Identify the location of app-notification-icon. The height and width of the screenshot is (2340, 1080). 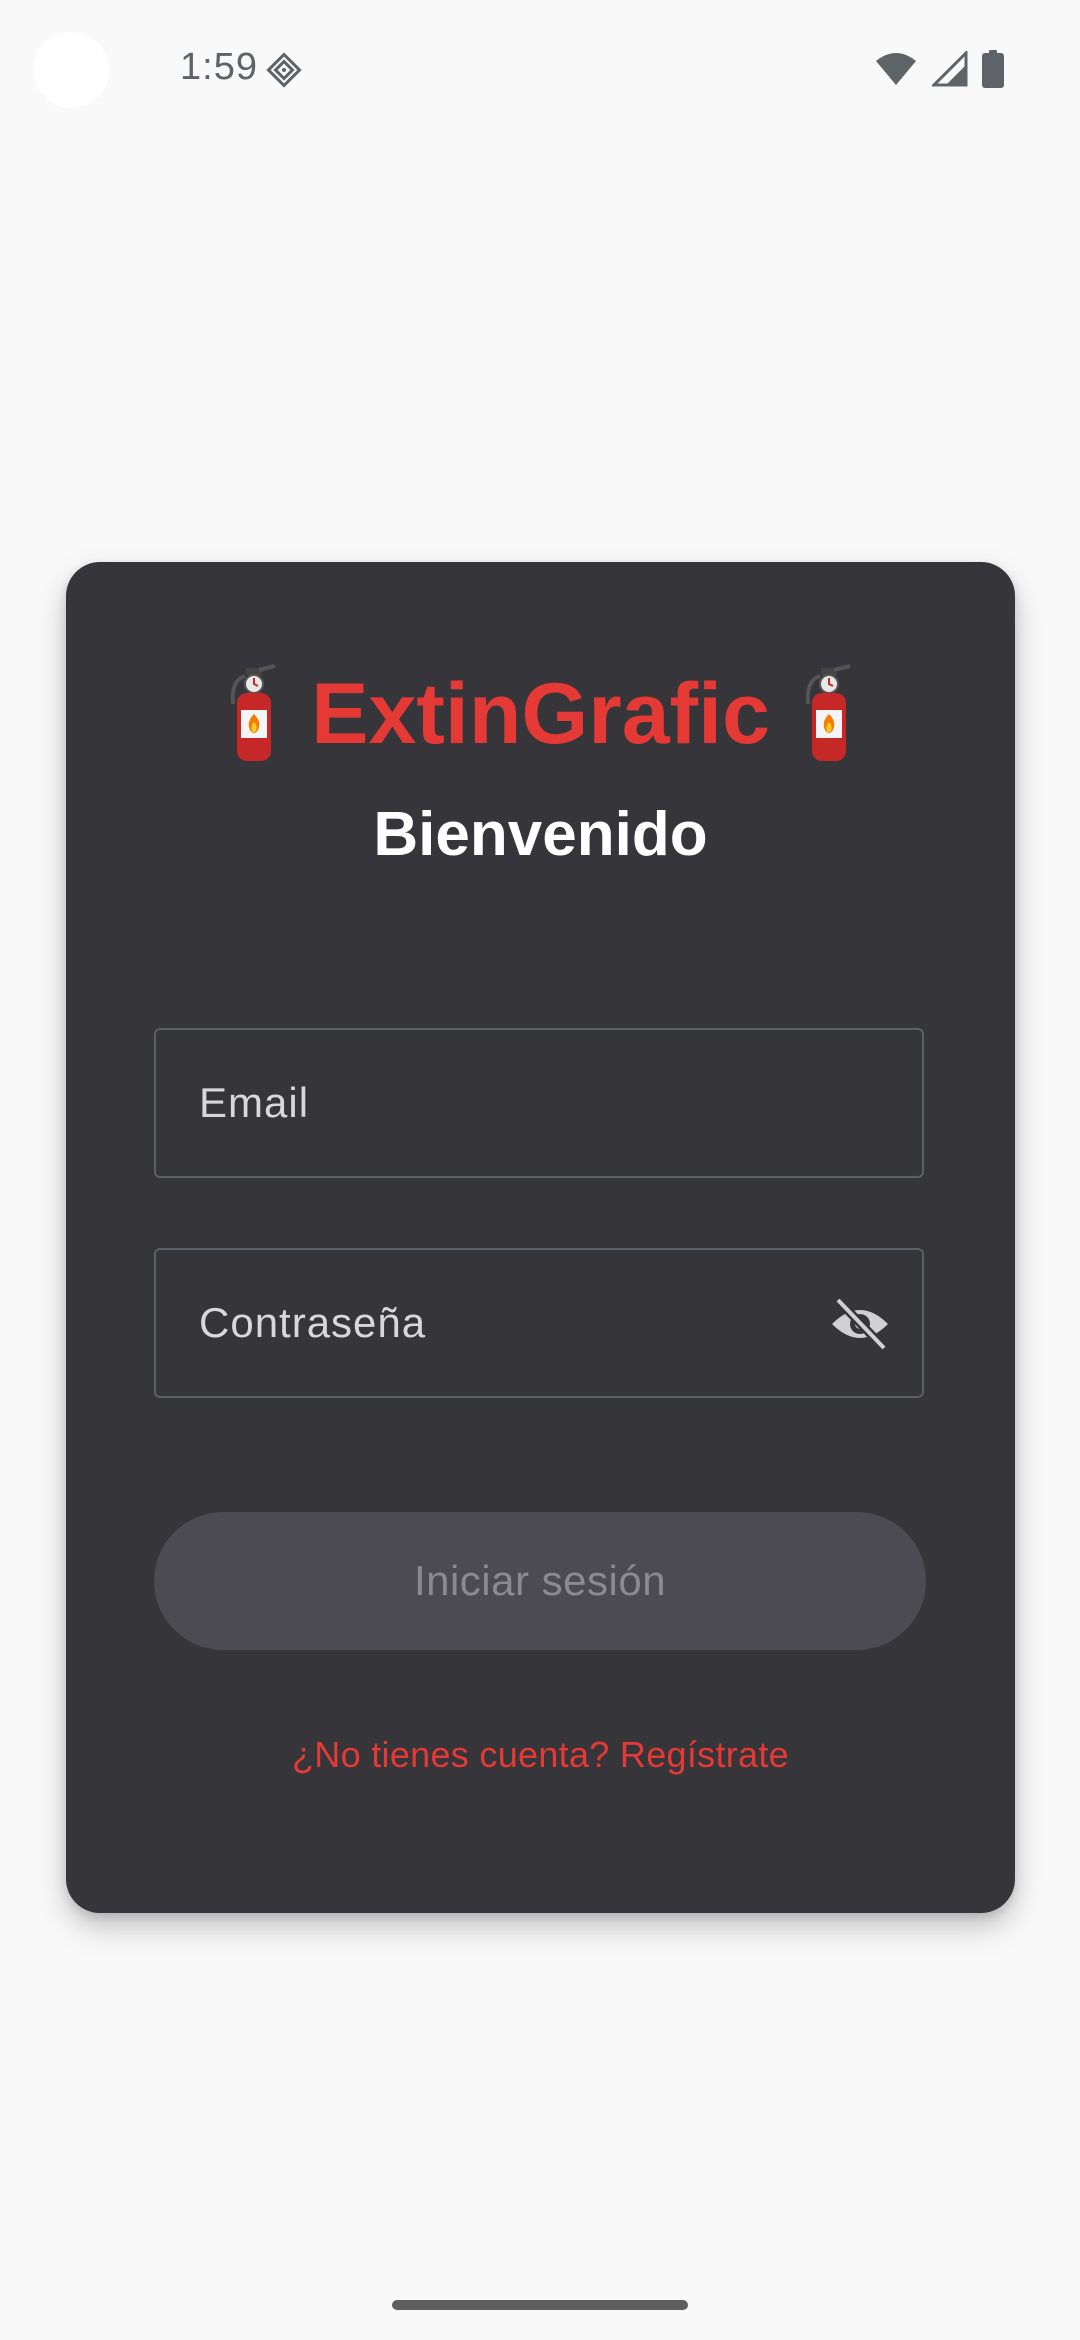
(284, 70).